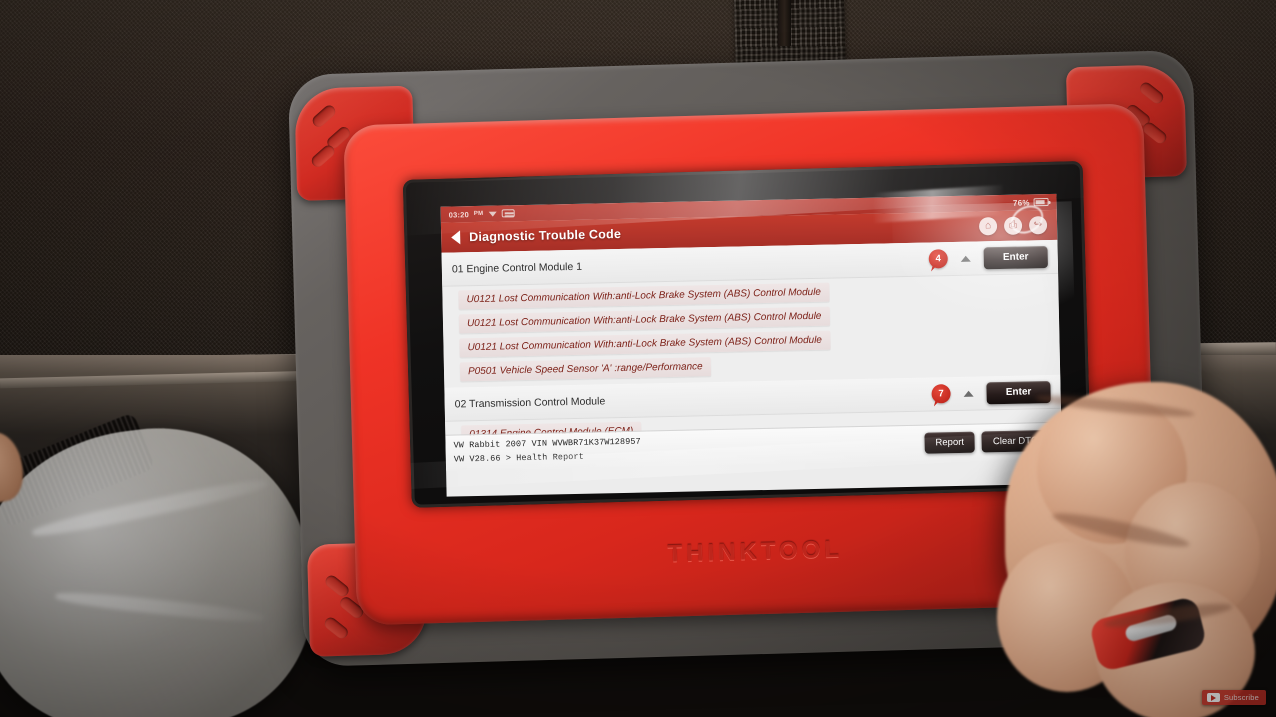  I want to click on clock-time: 03:20, so click(459, 214).